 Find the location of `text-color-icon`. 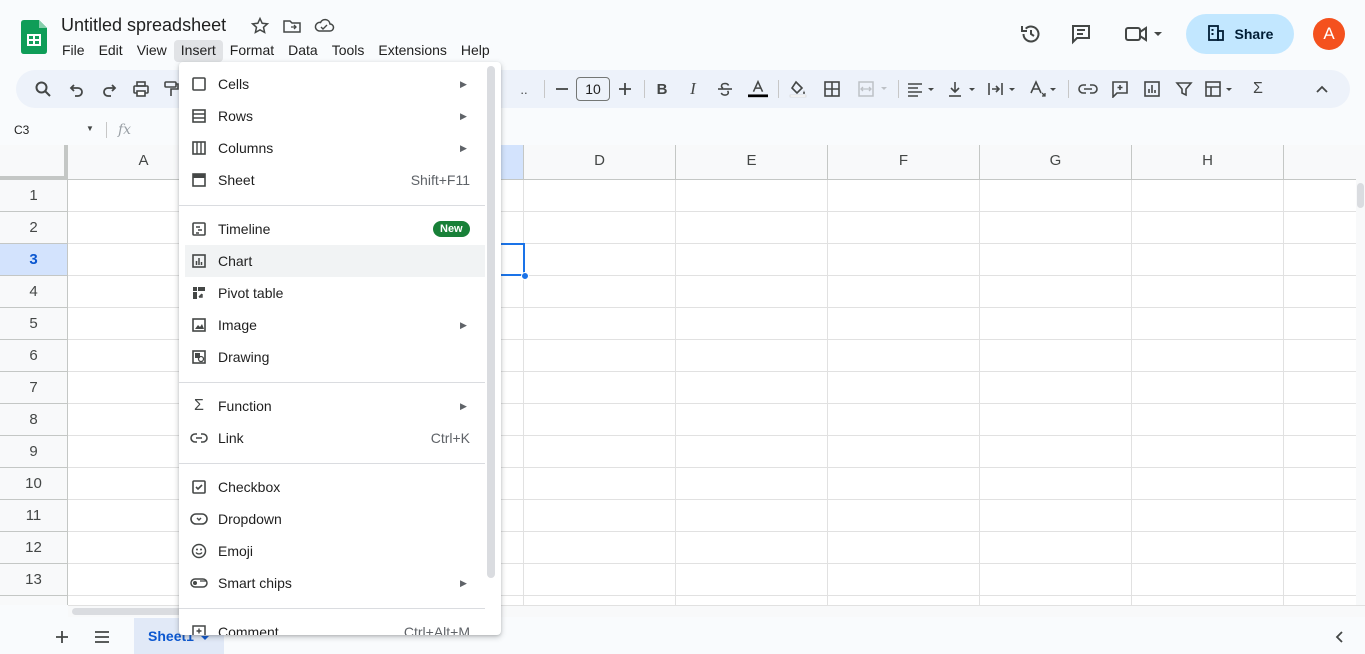

text-color-icon is located at coordinates (758, 89).